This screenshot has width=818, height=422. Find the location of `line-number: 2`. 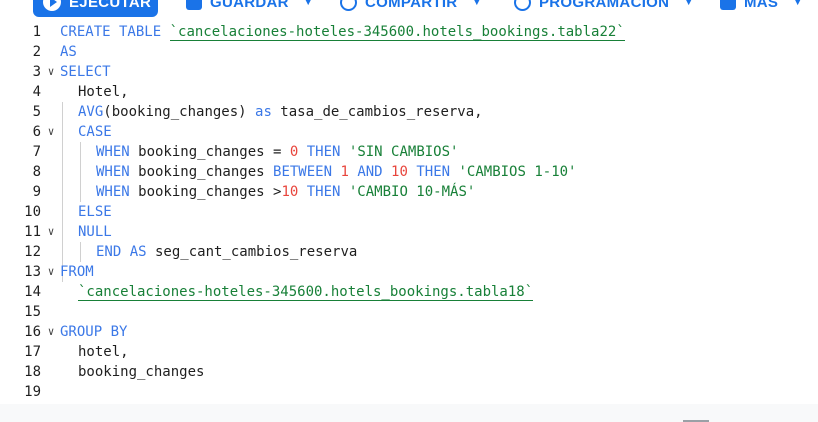

line-number: 2 is located at coordinates (36, 52).